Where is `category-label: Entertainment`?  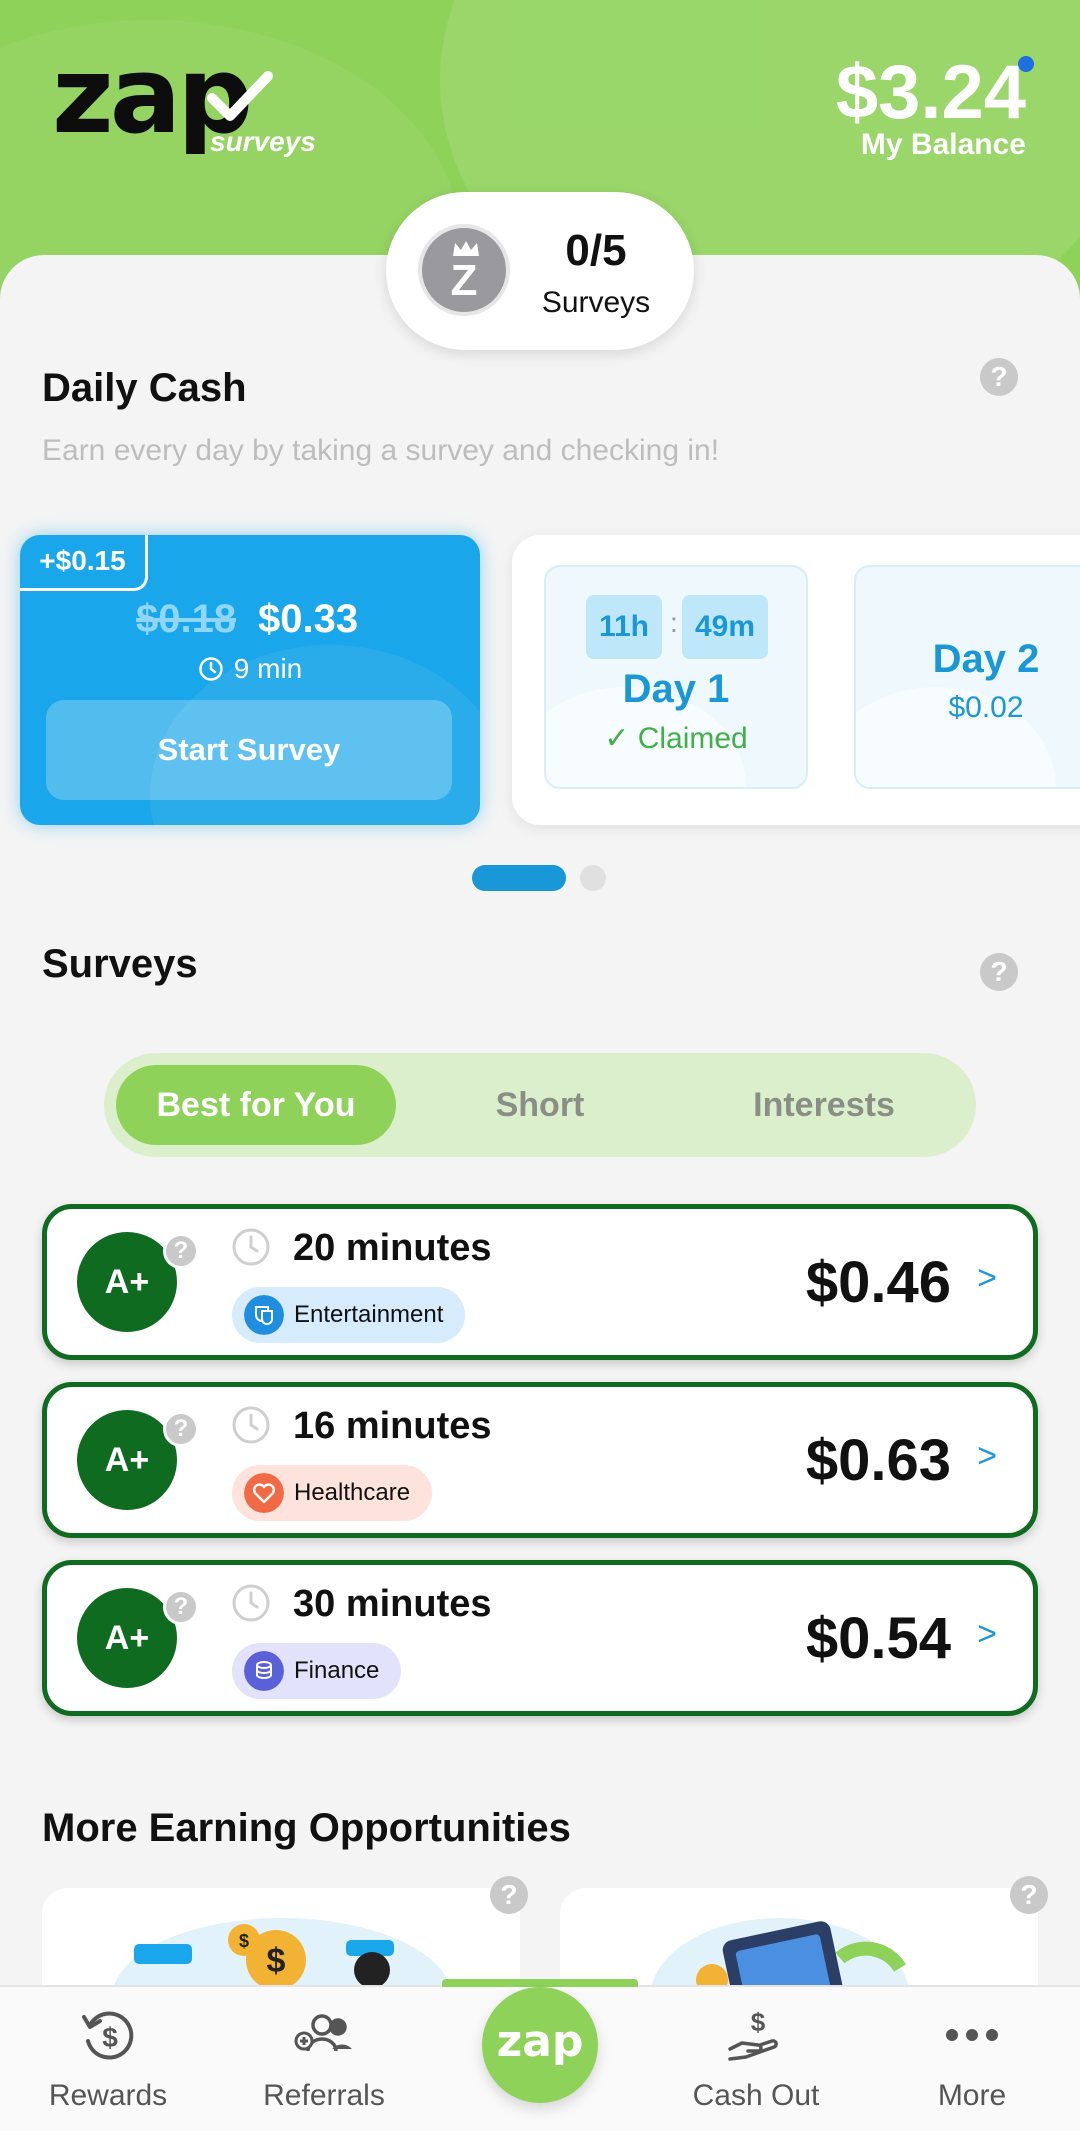 category-label: Entertainment is located at coordinates (369, 1314).